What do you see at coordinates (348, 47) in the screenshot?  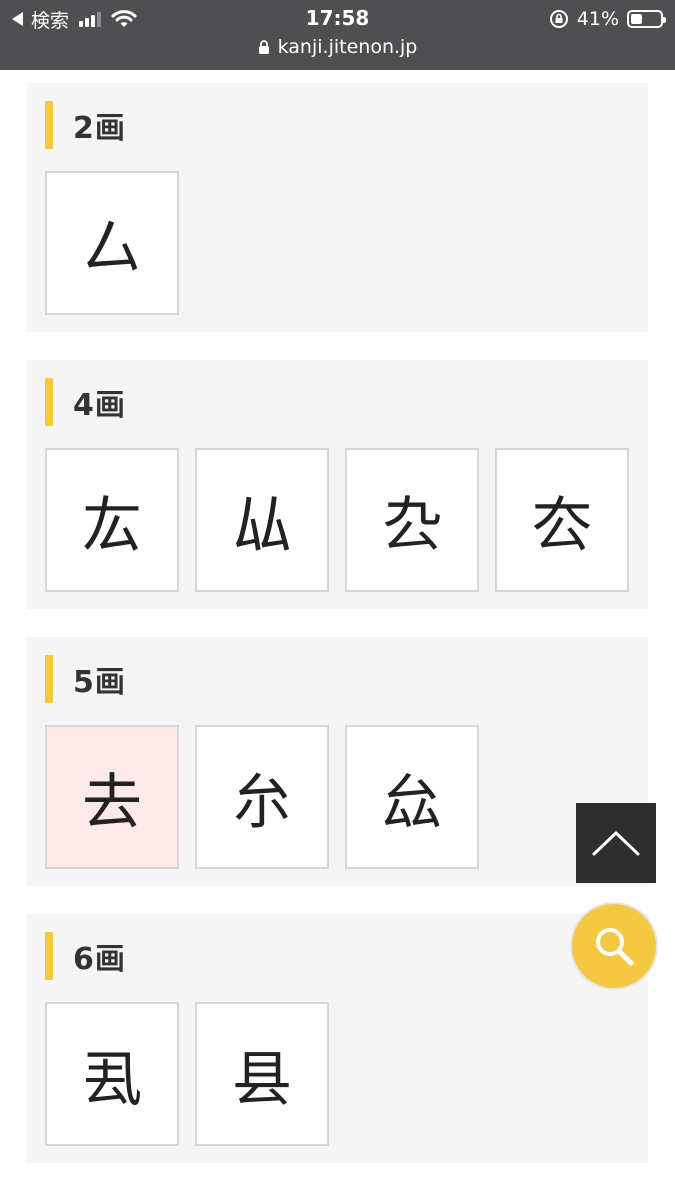 I see `url-text: kanji.jitenon.jp` at bounding box center [348, 47].